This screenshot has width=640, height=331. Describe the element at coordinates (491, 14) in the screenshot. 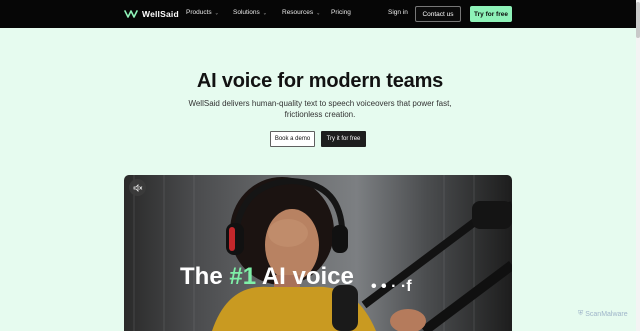

I see `try-for-free-button: Try for free` at that location.